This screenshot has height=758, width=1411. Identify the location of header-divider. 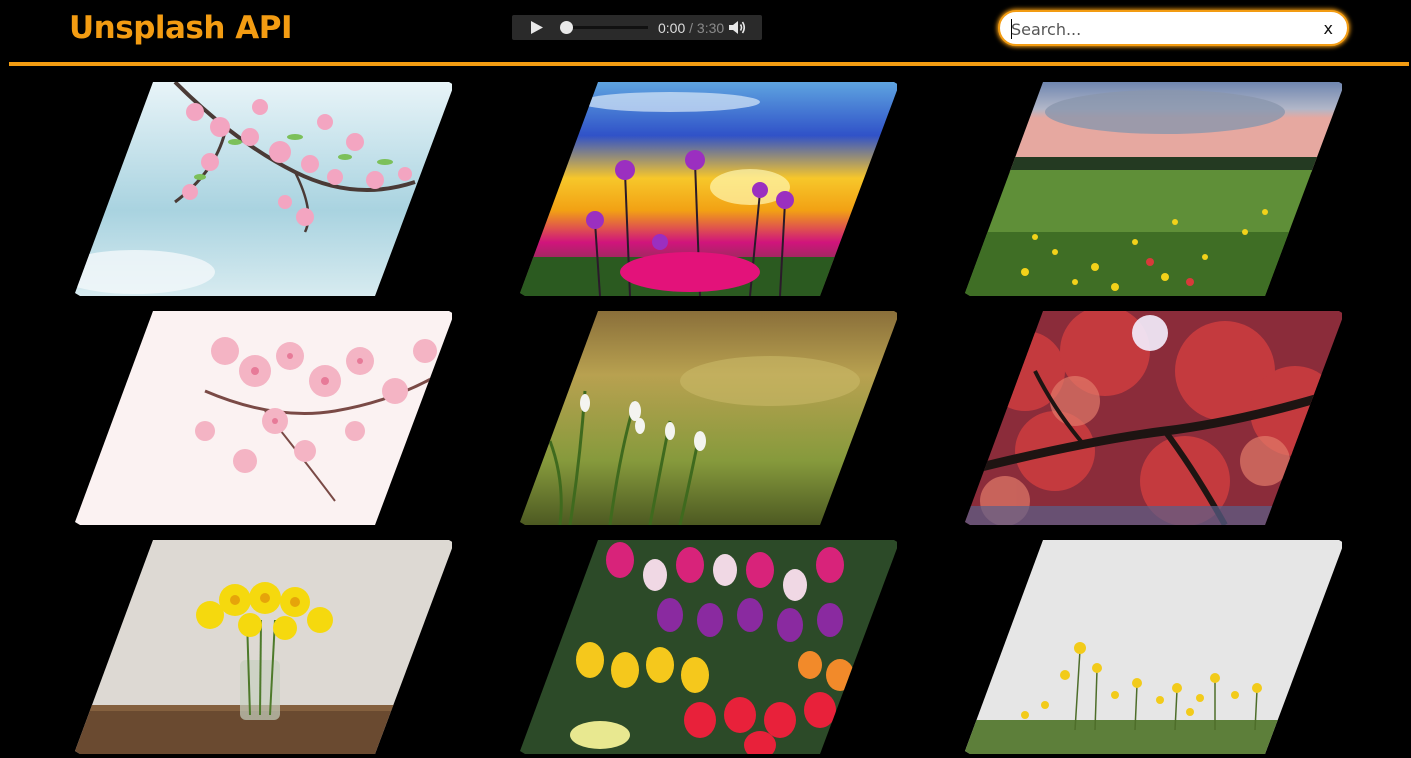
(709, 64).